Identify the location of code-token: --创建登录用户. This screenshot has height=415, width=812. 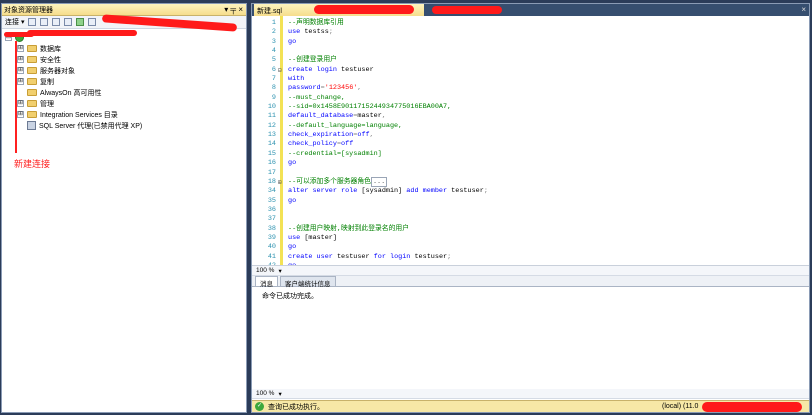
(312, 60).